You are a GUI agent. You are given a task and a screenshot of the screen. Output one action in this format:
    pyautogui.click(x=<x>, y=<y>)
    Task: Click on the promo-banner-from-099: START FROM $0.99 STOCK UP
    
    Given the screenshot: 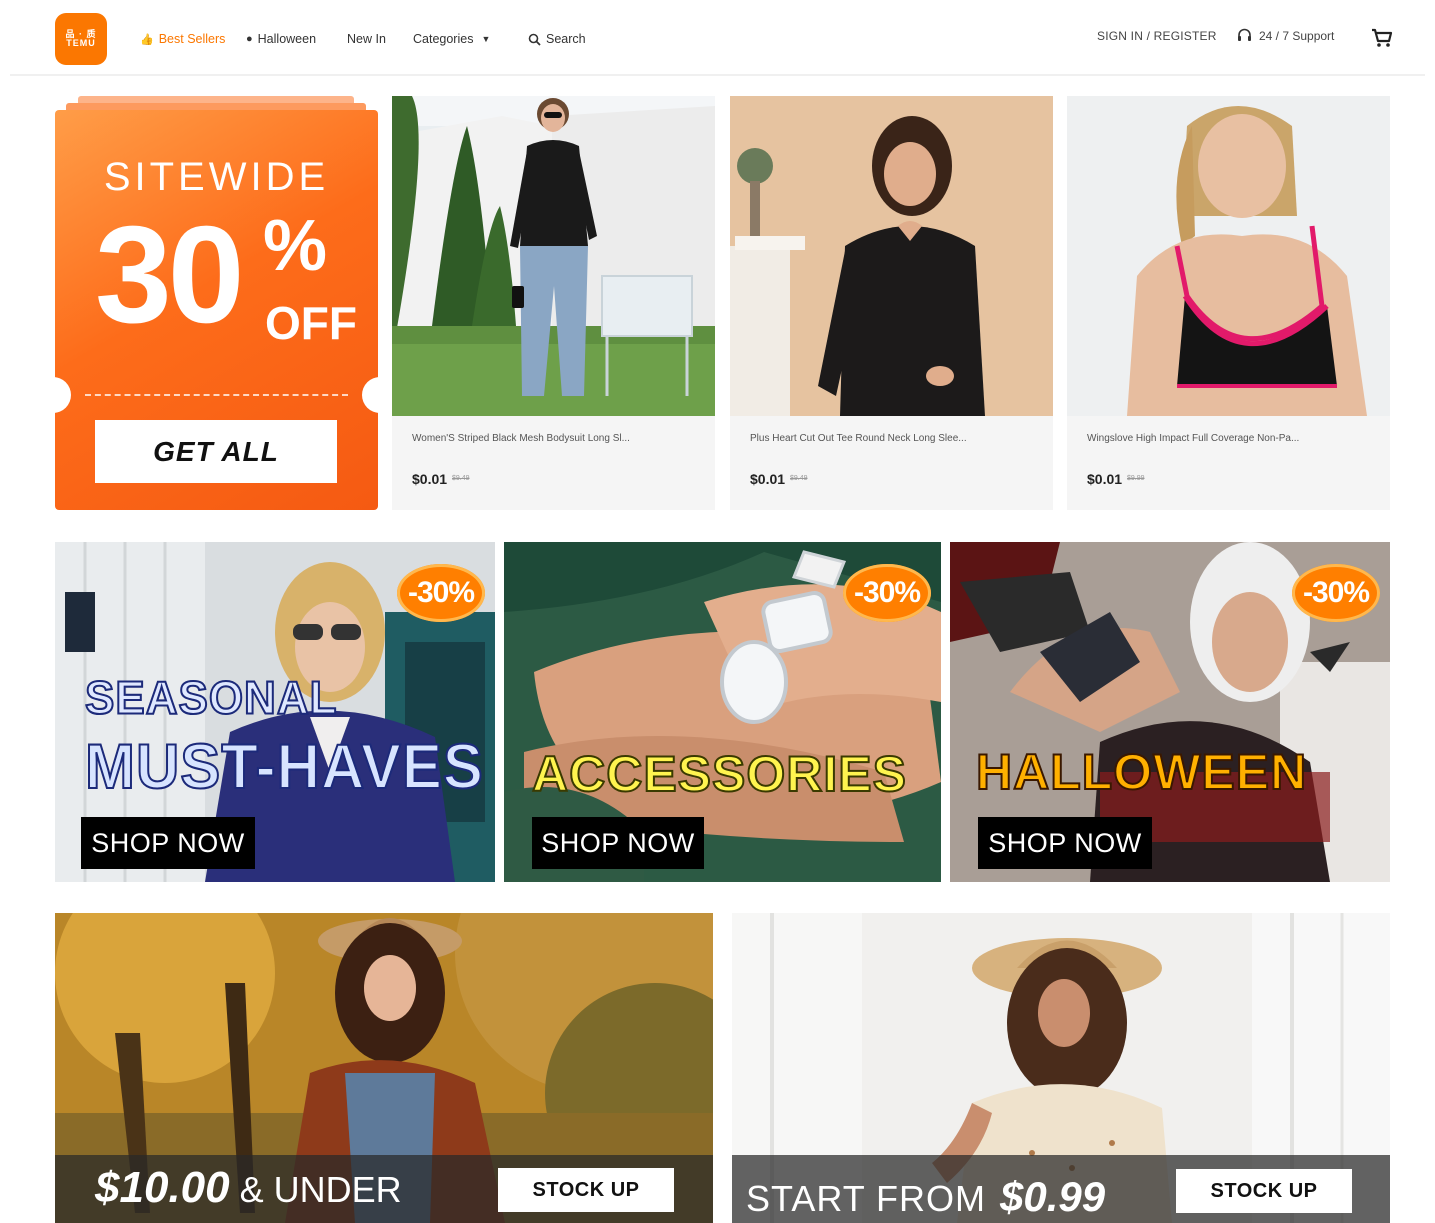 What is the action you would take?
    pyautogui.click(x=1061, y=1068)
    